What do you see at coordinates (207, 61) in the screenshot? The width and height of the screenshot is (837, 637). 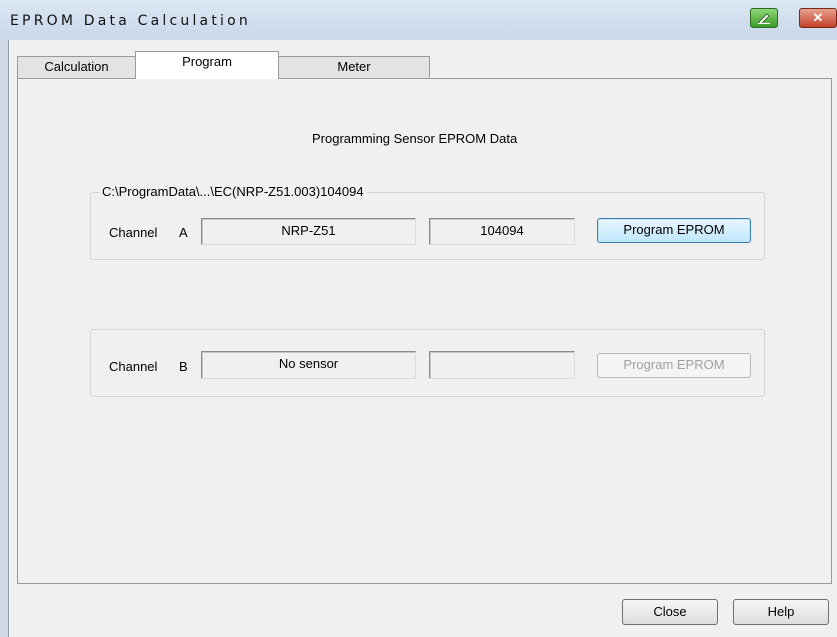 I see `tab-label: Program` at bounding box center [207, 61].